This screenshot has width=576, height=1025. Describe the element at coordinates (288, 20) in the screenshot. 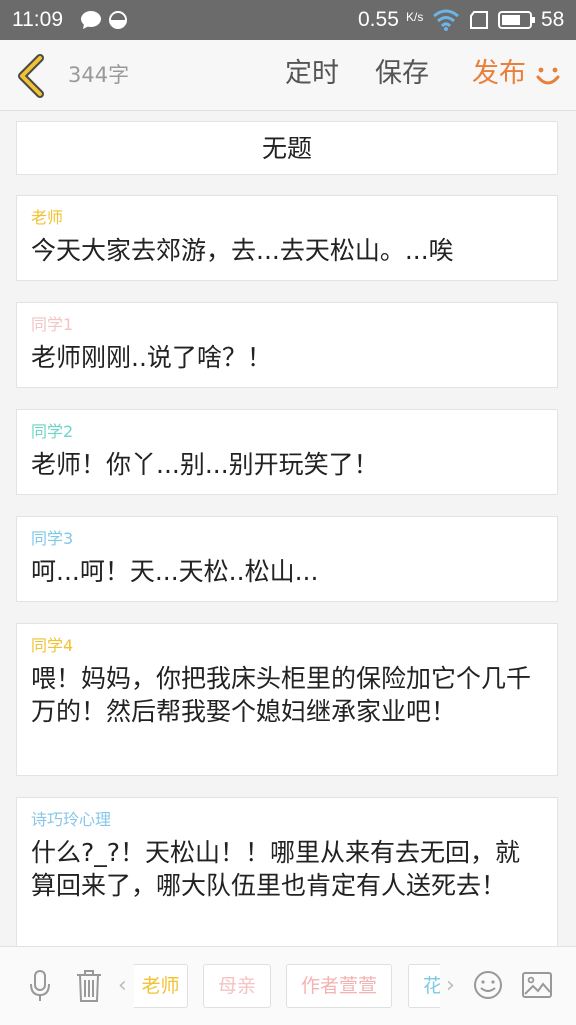

I see `status-bar: 11:09 0.55 K/s 58` at that location.